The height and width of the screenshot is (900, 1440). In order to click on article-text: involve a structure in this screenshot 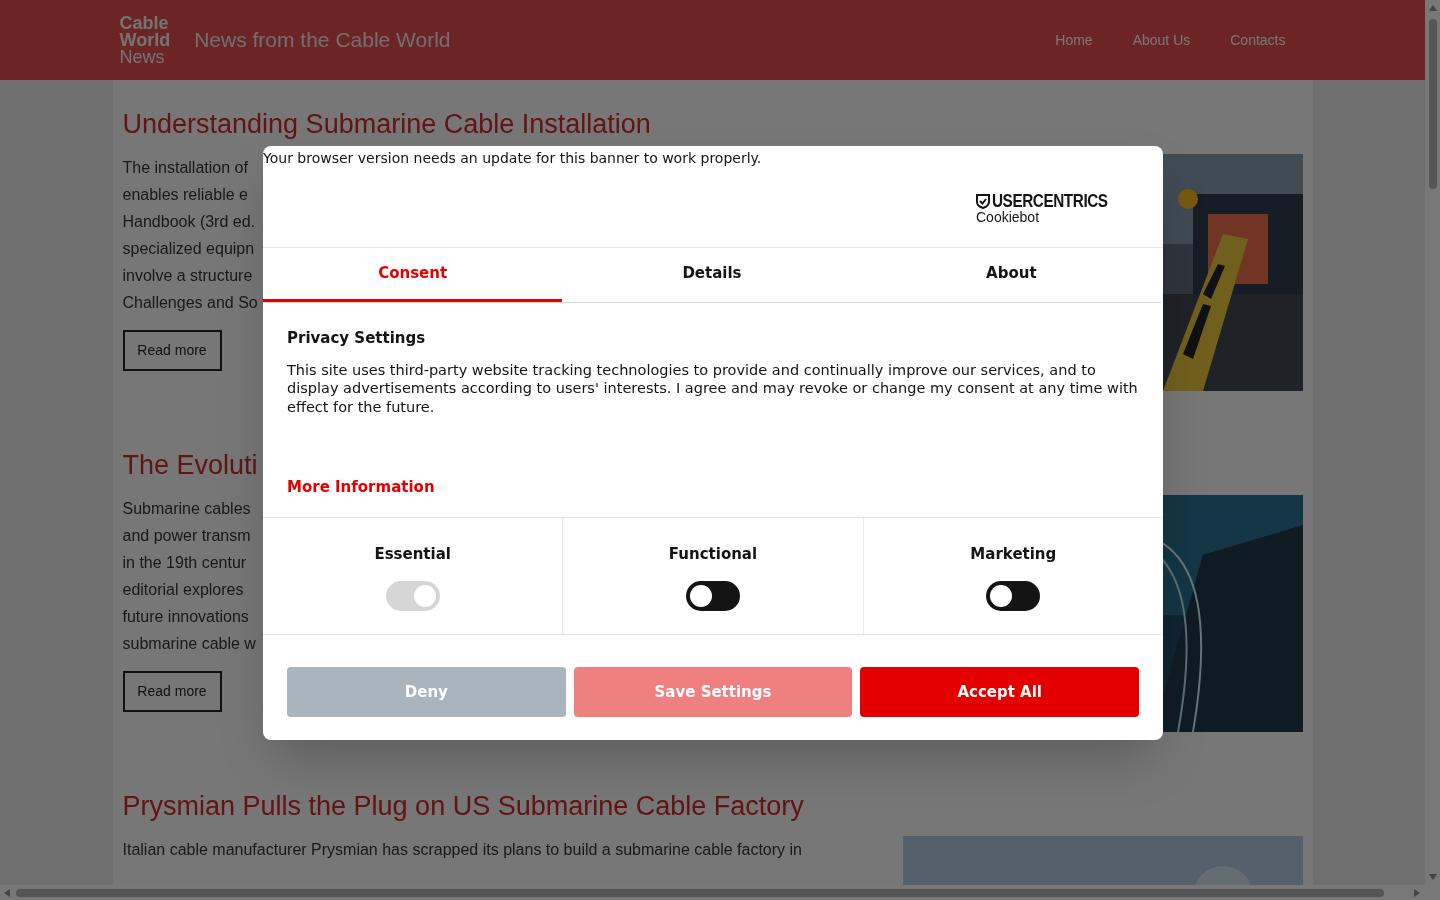, I will do `click(187, 276)`.